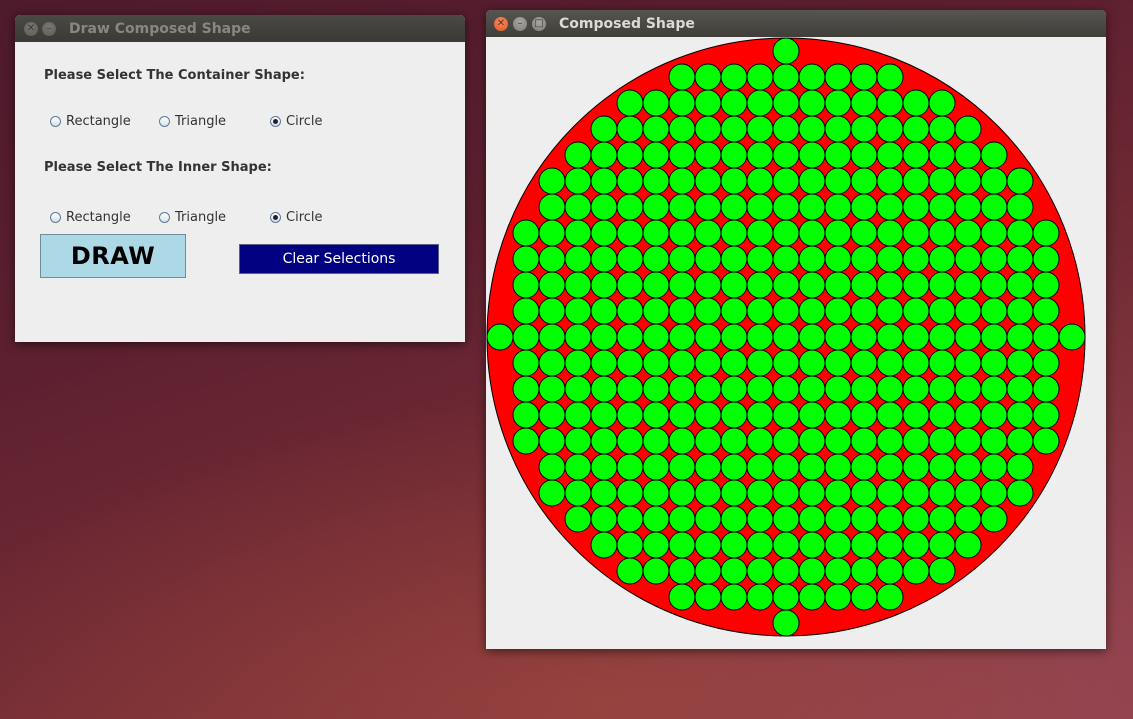 The width and height of the screenshot is (1133, 719). Describe the element at coordinates (113, 256) in the screenshot. I see `draw-button: DRAW` at that location.